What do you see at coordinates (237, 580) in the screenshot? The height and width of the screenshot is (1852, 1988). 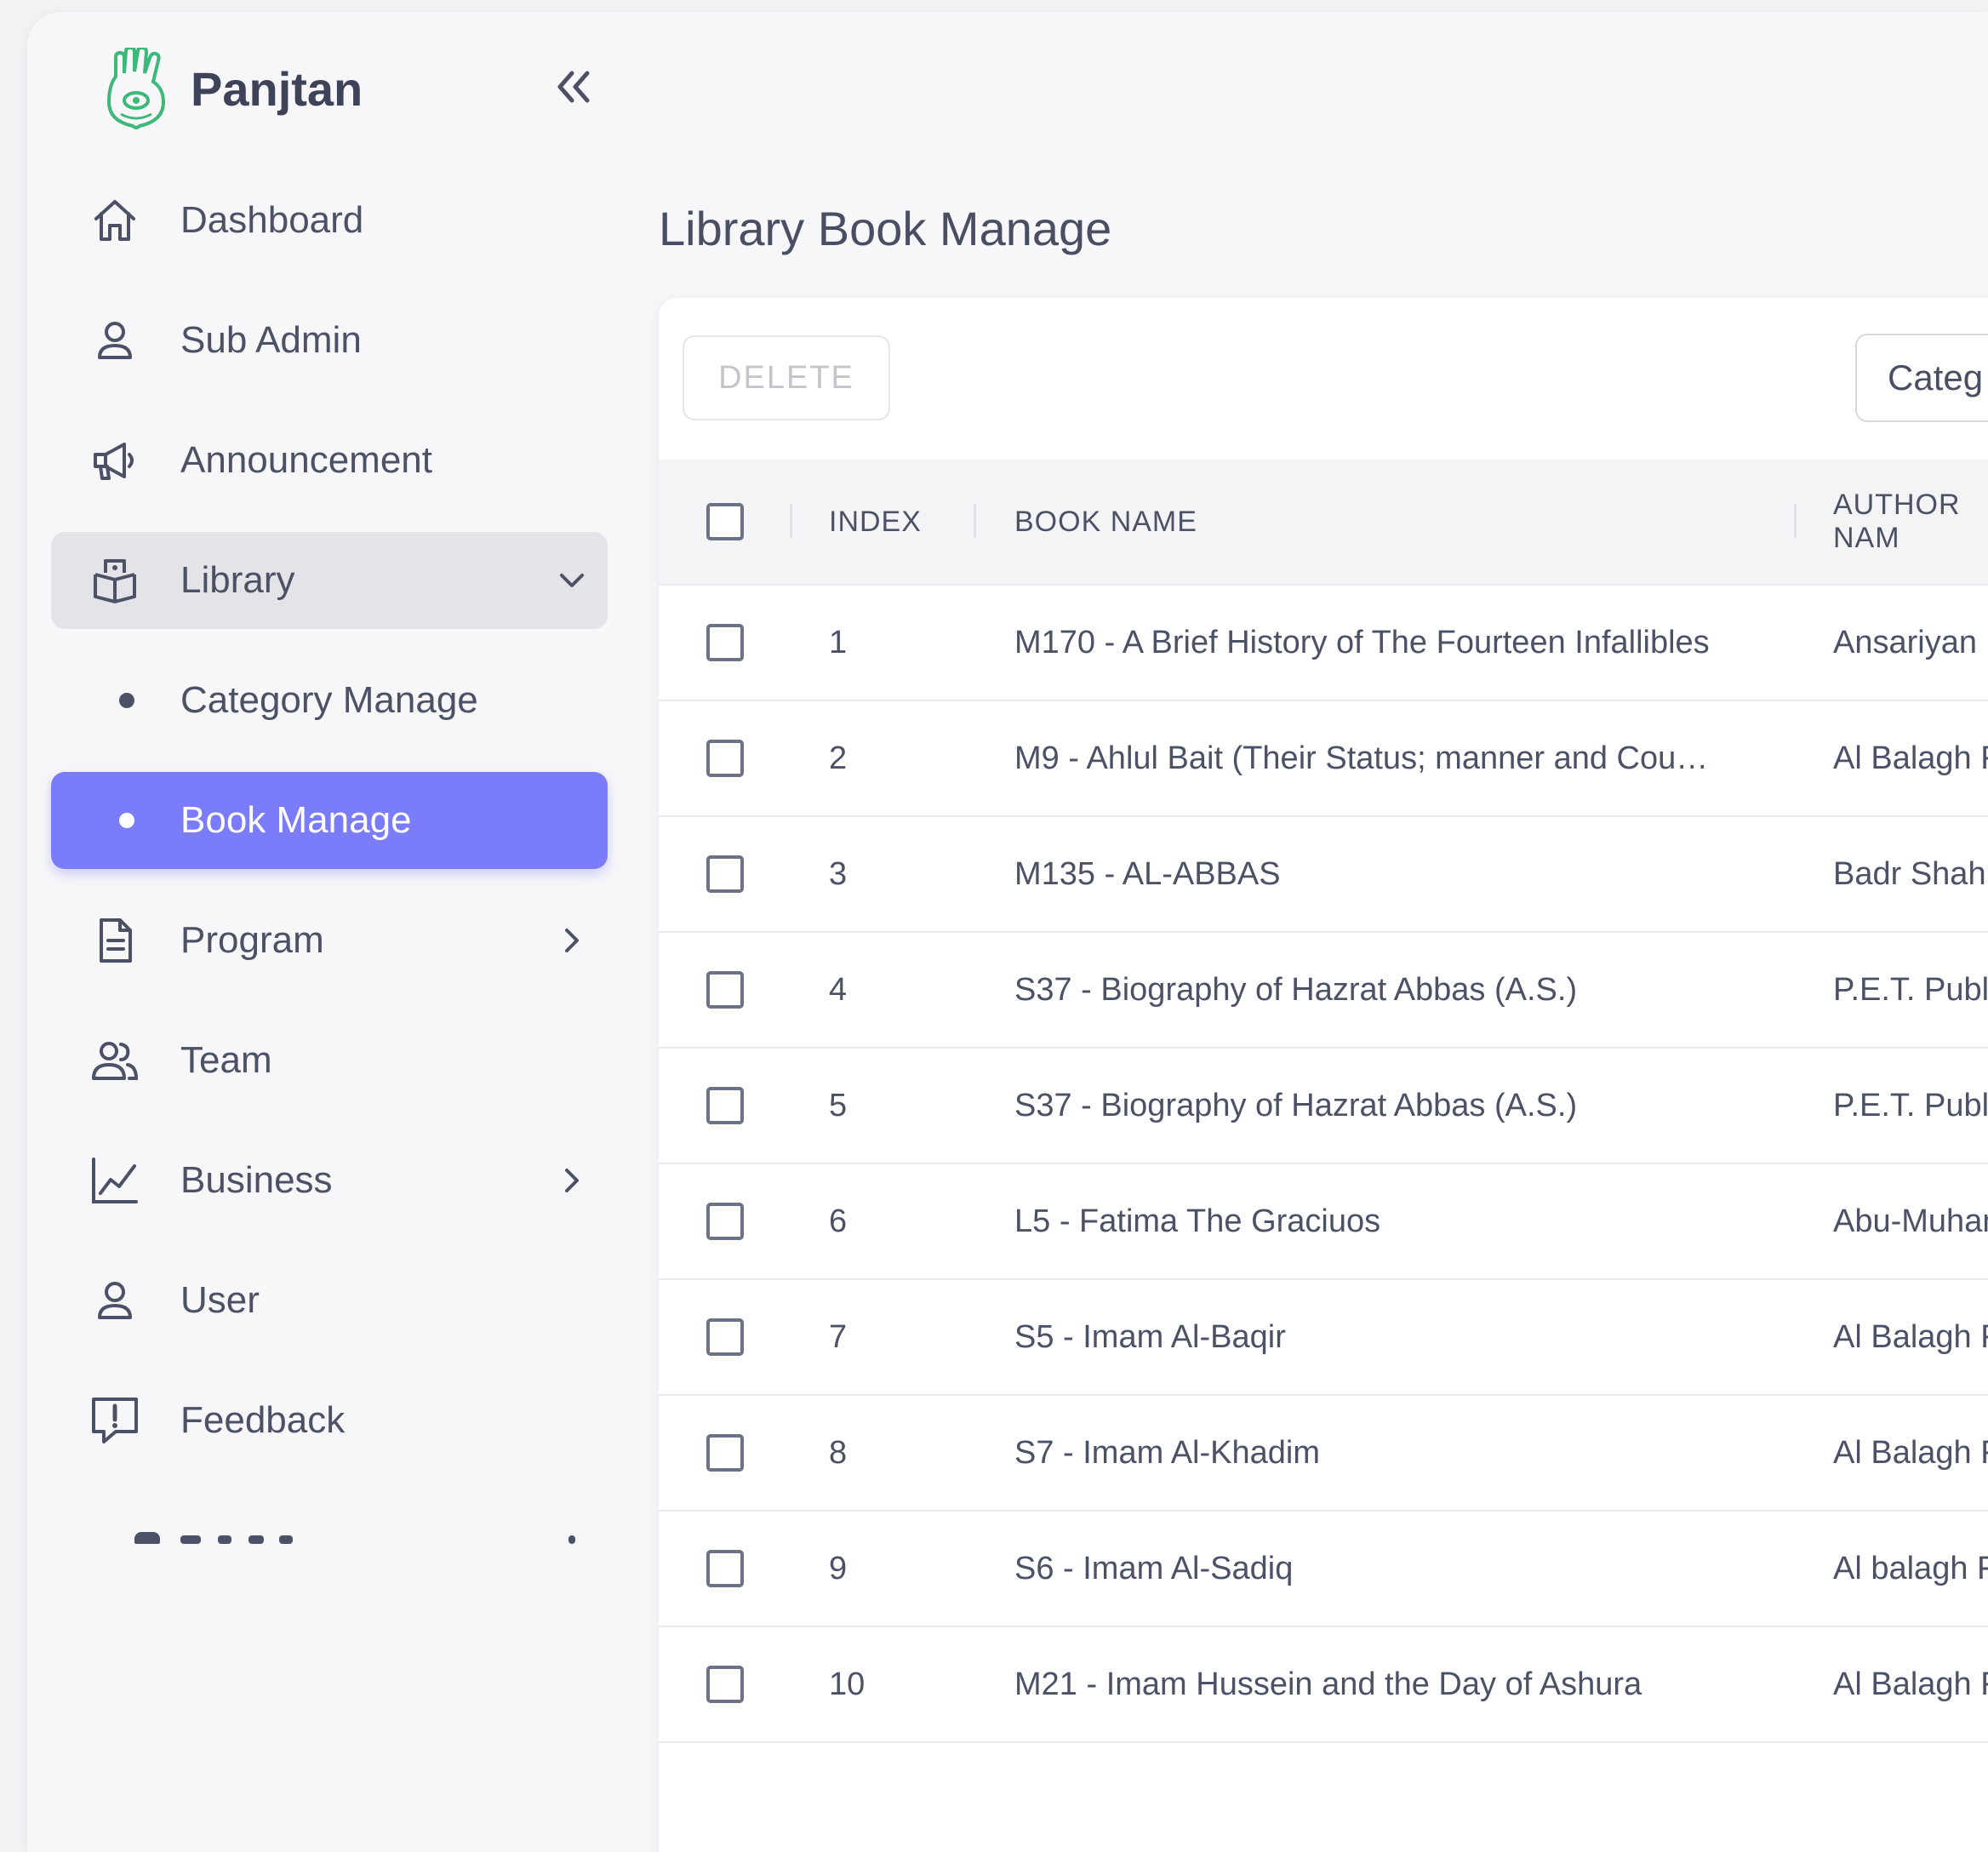 I see `sidebar-item-label: Library` at bounding box center [237, 580].